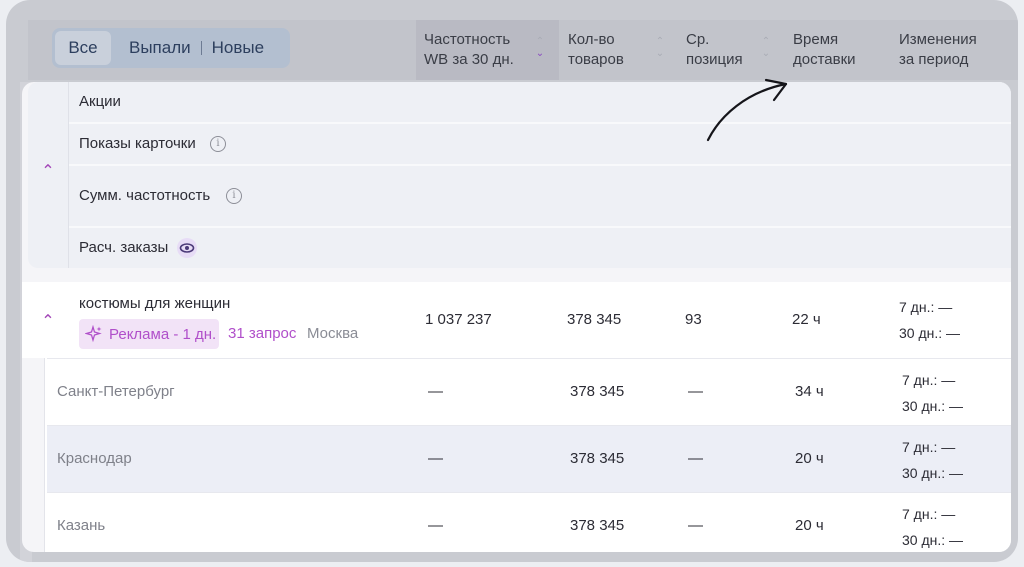 The height and width of the screenshot is (567, 1024). I want to click on metric-label: Акции, so click(100, 101).